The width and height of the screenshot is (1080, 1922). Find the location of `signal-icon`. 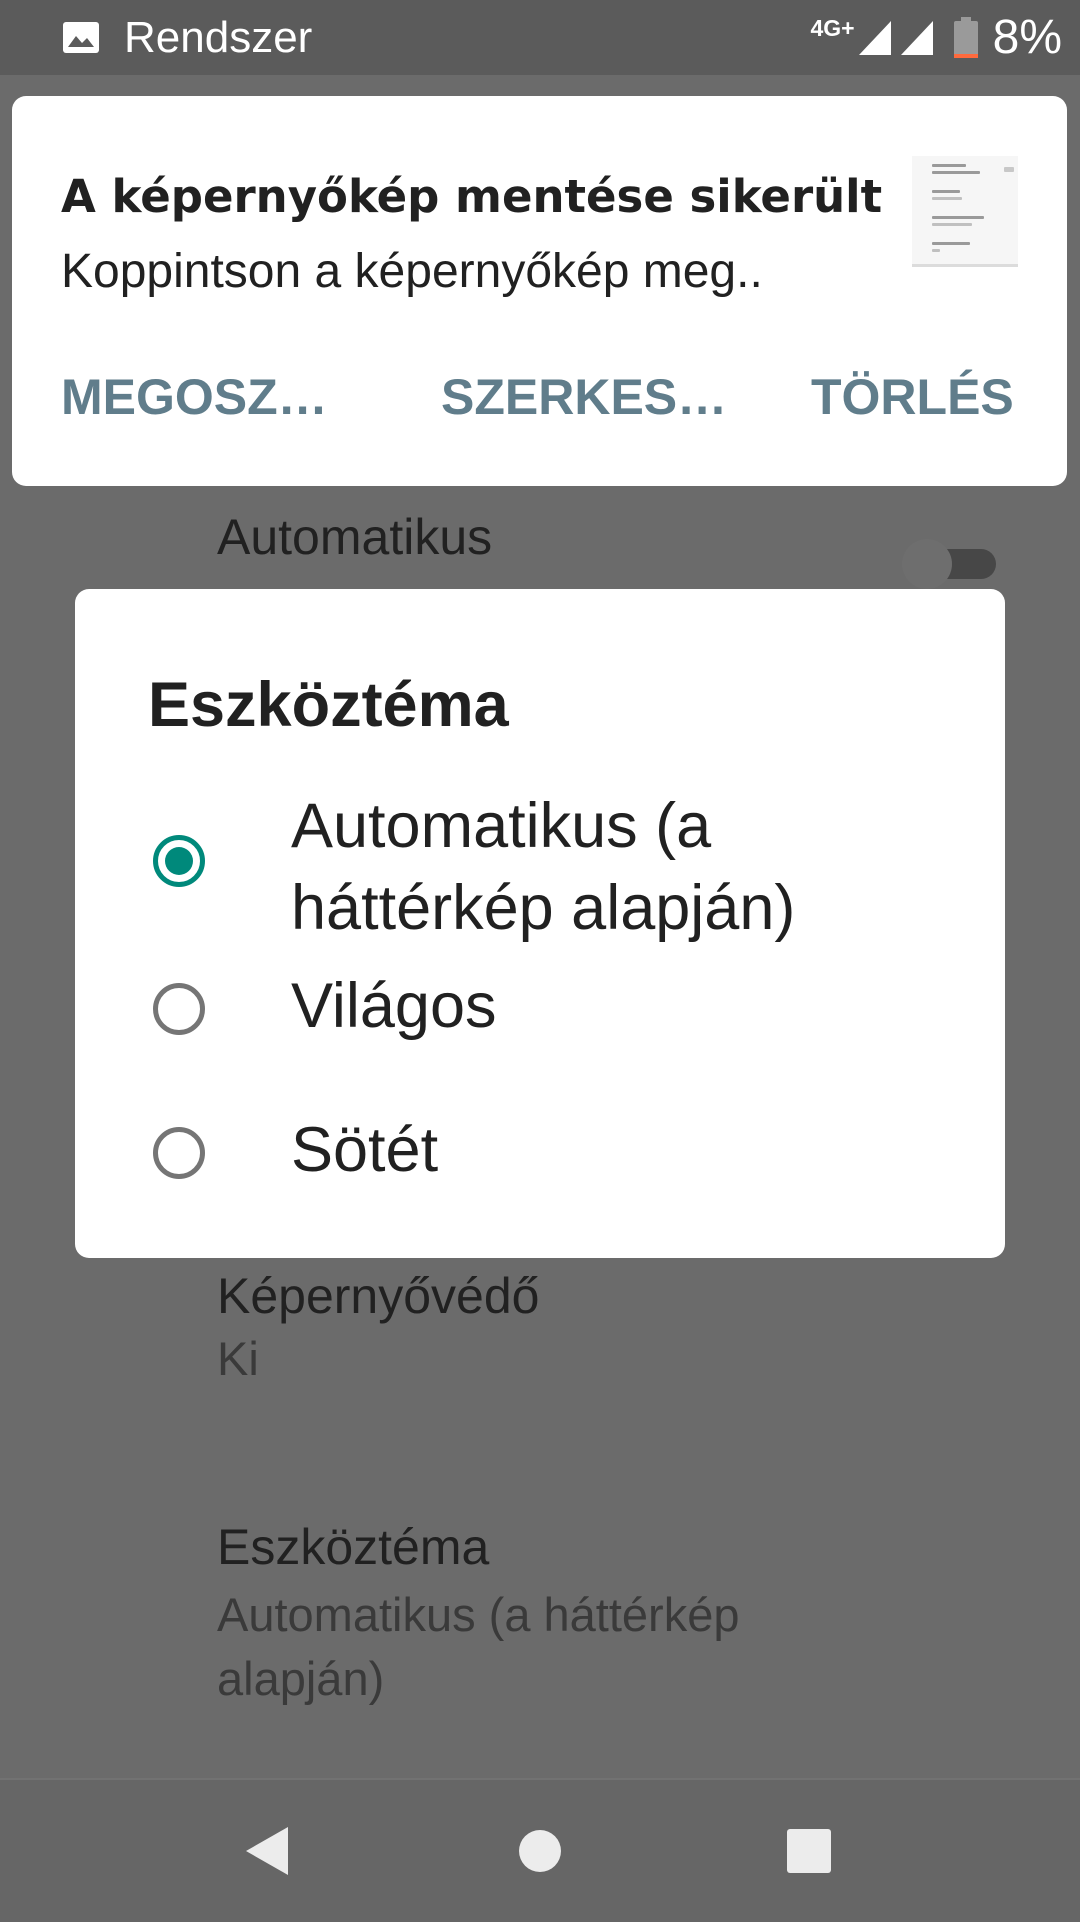

signal-icon is located at coordinates (874, 37).